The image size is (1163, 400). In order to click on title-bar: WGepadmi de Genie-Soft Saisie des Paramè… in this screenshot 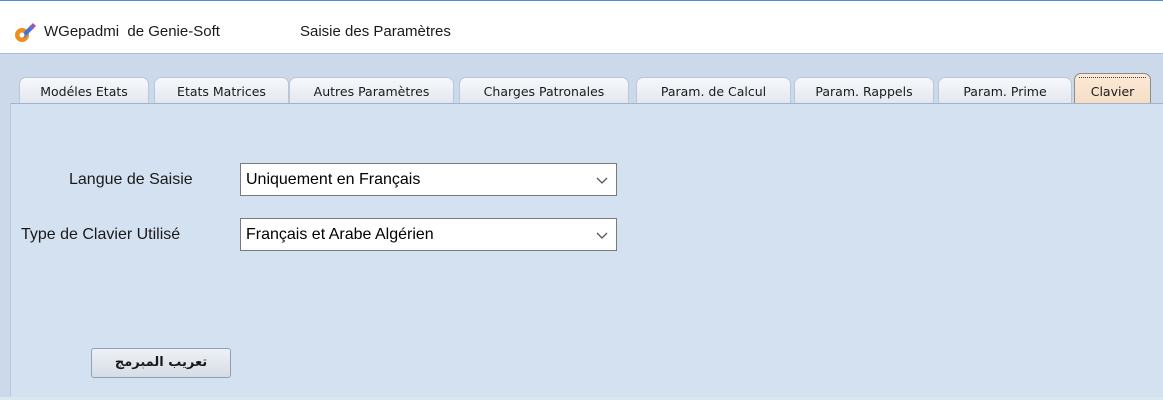, I will do `click(581, 27)`.